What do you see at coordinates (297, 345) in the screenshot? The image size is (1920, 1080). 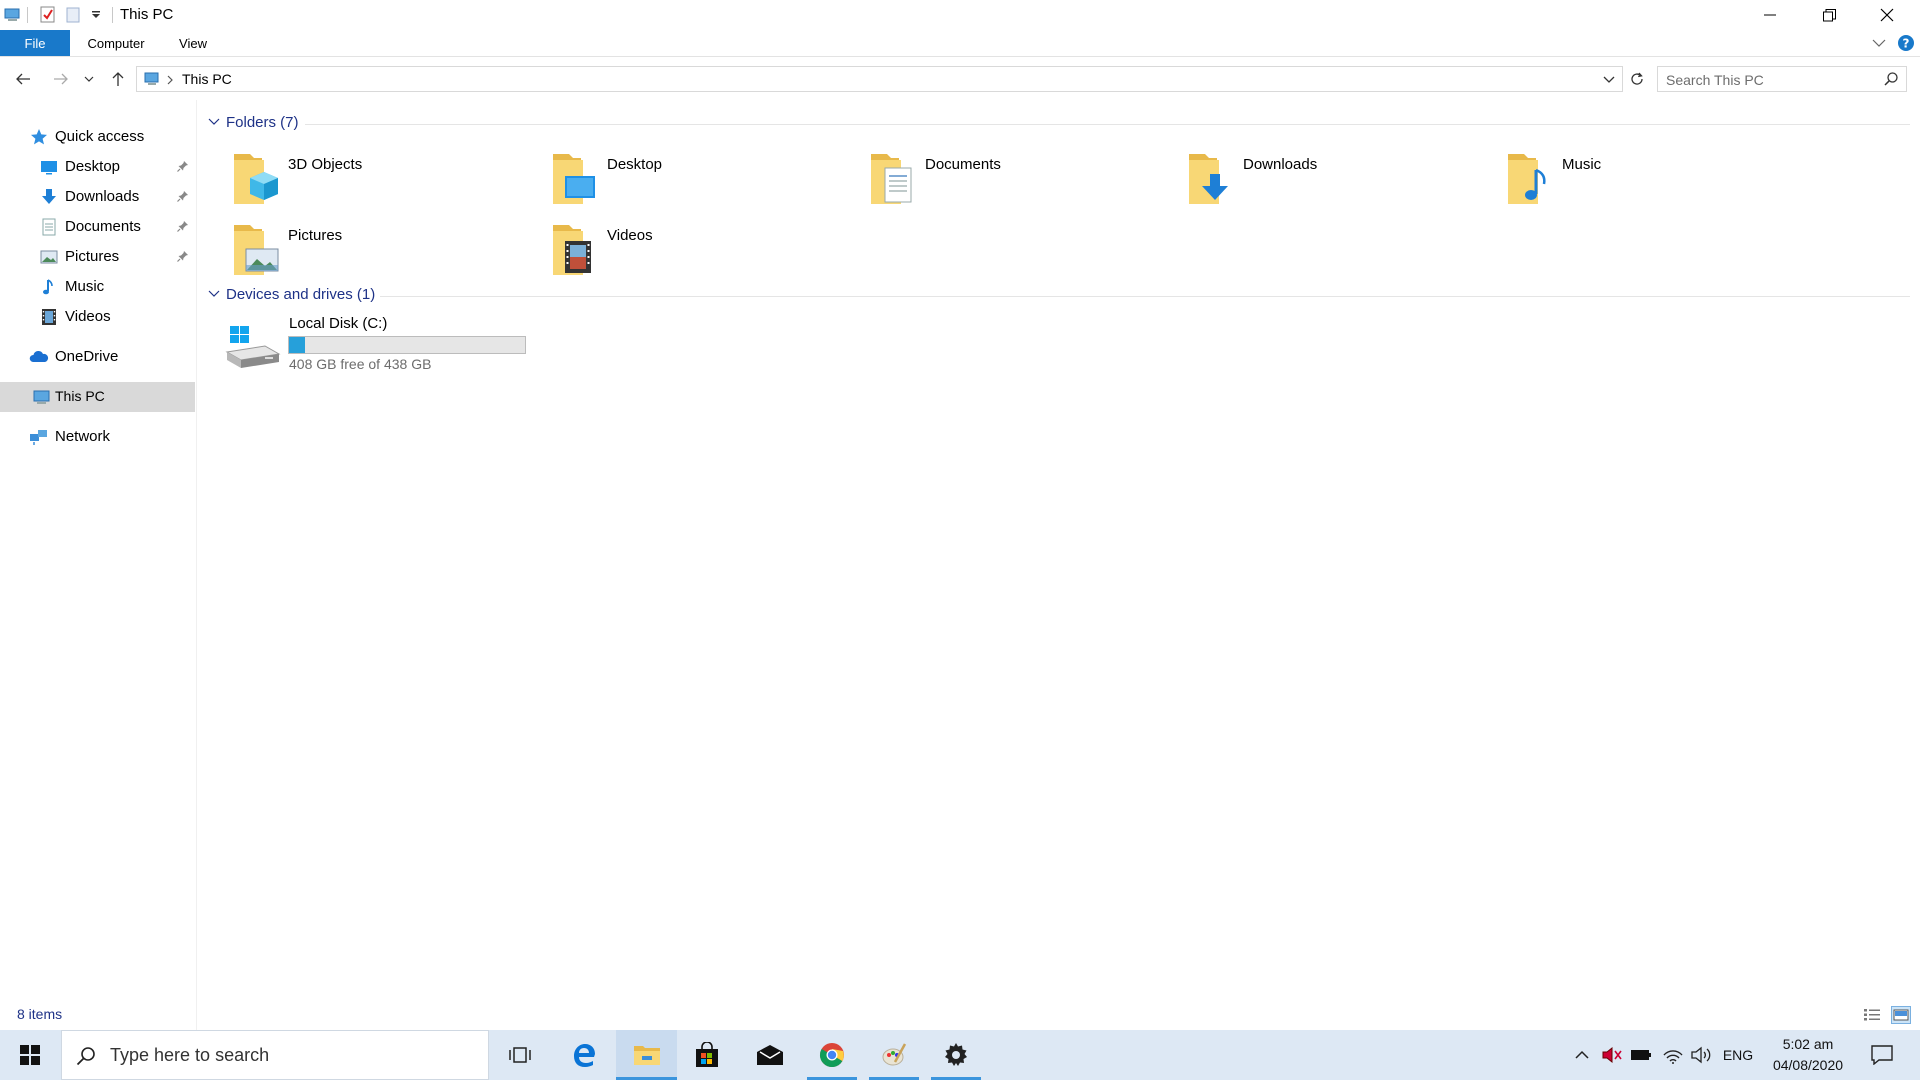 I see `drive-usage-fill` at bounding box center [297, 345].